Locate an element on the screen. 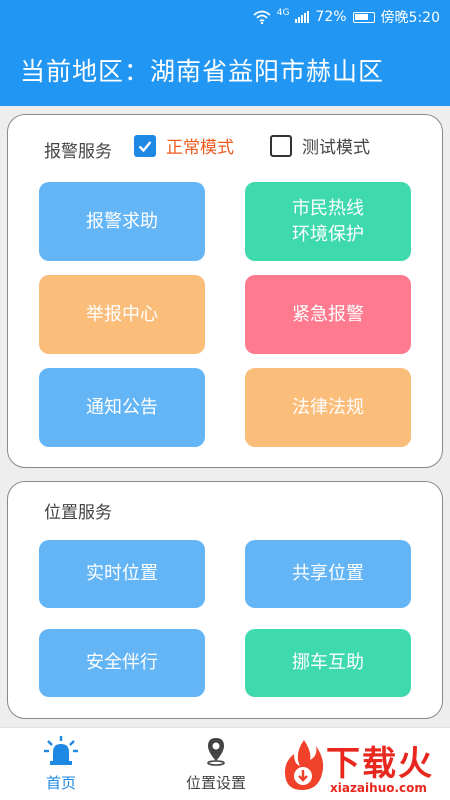 The height and width of the screenshot is (800, 450). normal-mode-option: 正常模式 is located at coordinates (184, 145).